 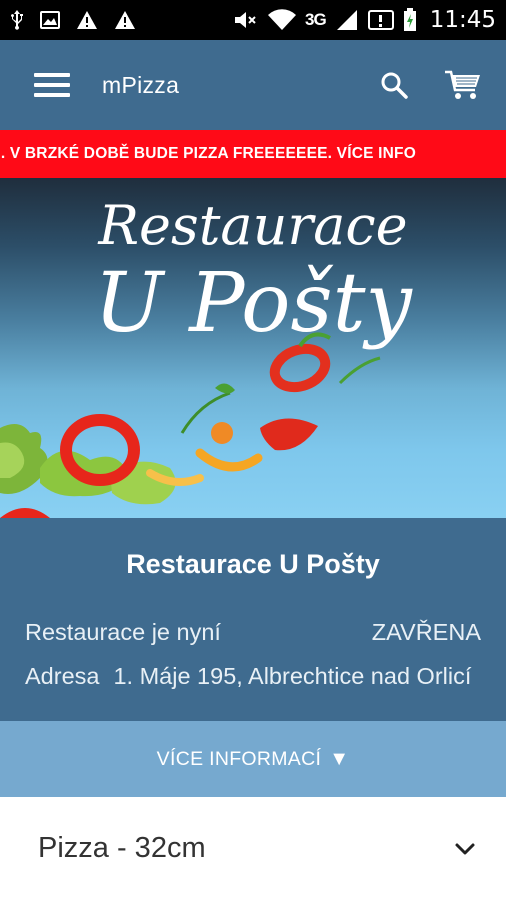 I want to click on triangle-down-icon: ▼, so click(x=339, y=758).